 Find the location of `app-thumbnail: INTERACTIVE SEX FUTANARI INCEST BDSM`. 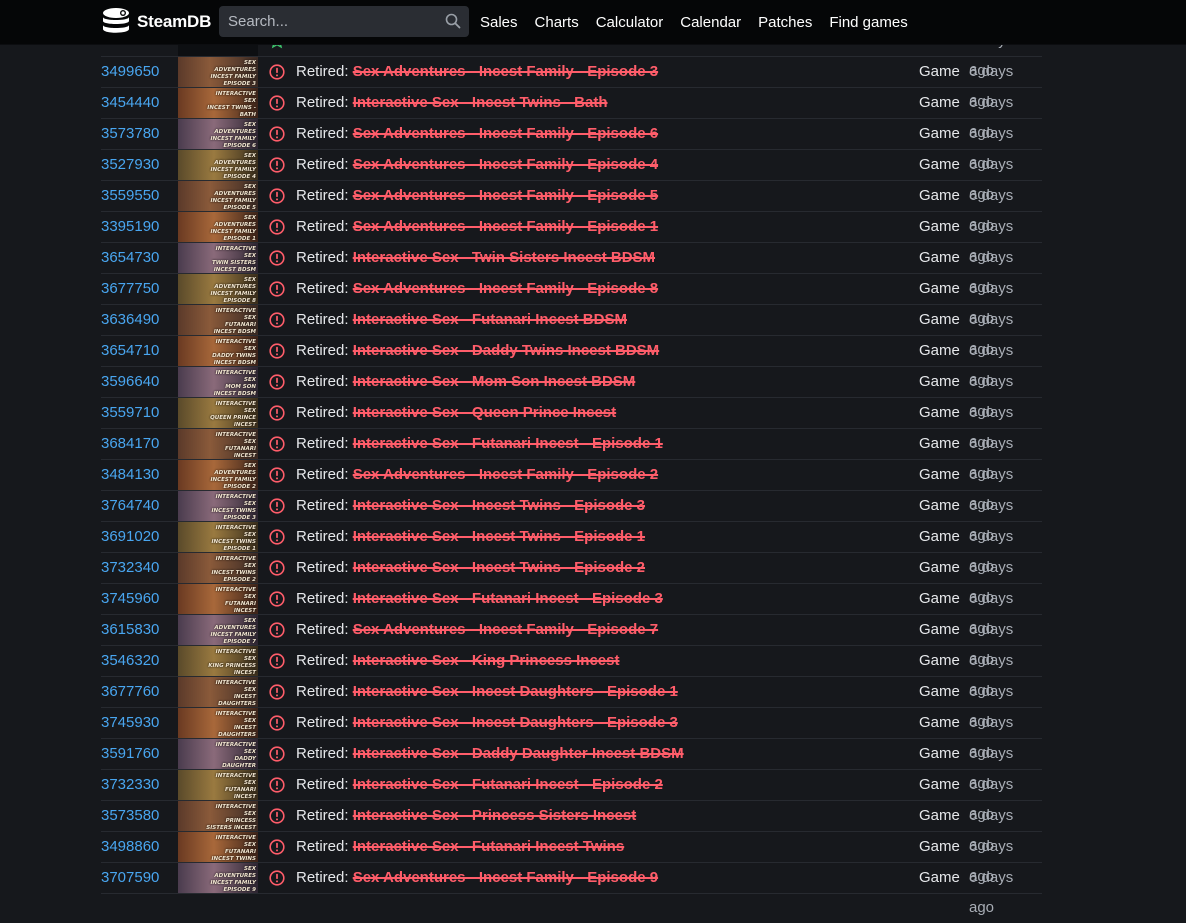

app-thumbnail: INTERACTIVE SEX FUTANARI INCEST BDSM is located at coordinates (218, 320).